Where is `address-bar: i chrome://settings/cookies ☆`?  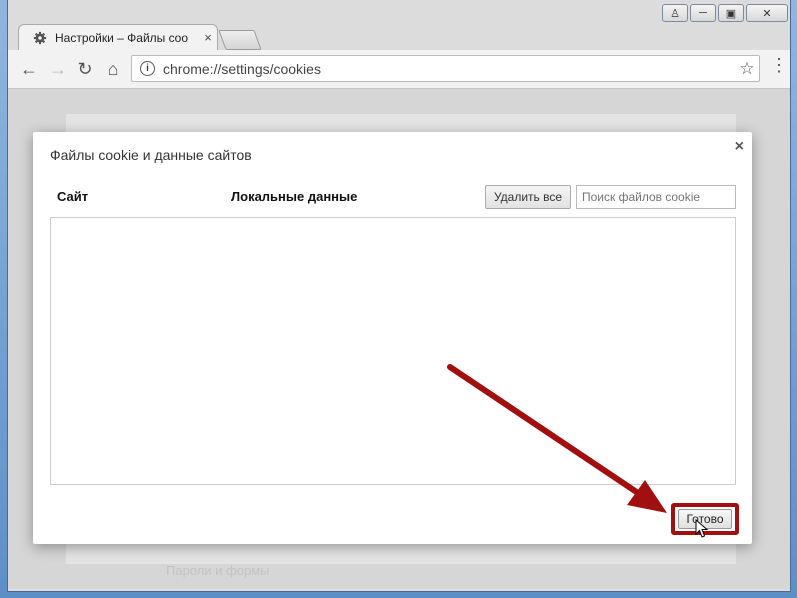 address-bar: i chrome://settings/cookies ☆ is located at coordinates (445, 68).